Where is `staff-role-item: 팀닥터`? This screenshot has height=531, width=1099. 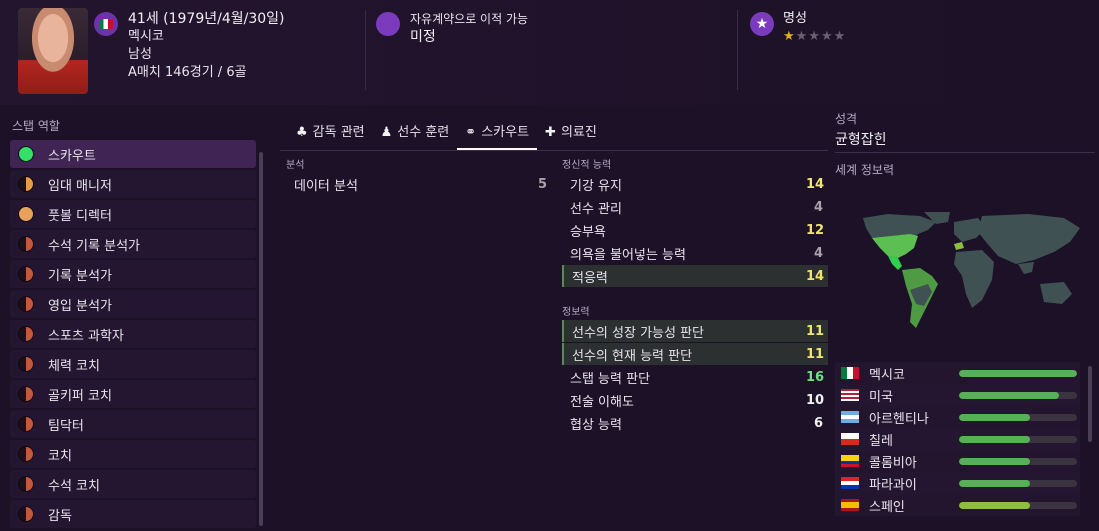 staff-role-item: 팀닥터 is located at coordinates (133, 424).